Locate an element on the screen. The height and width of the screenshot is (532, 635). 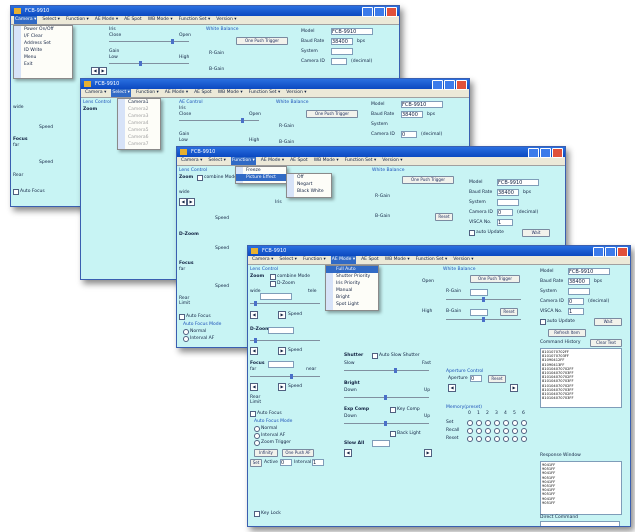
function-picture-effect: Picture Effect is located at coordinates (261, 177).